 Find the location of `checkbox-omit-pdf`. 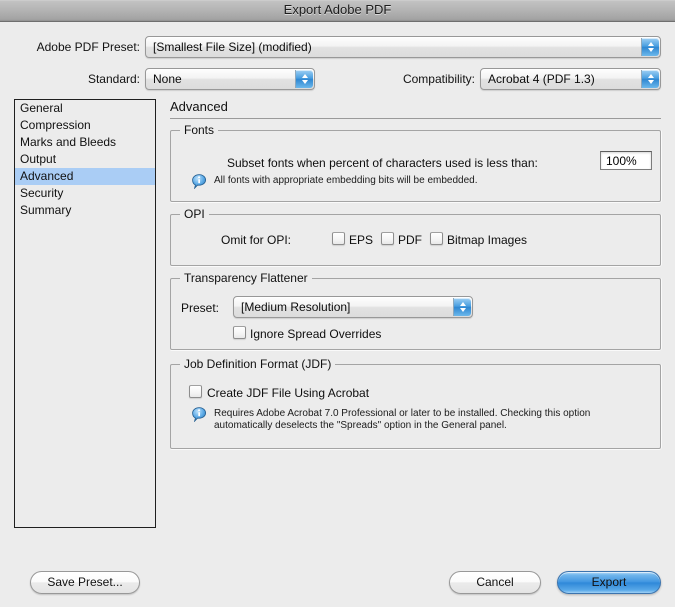

checkbox-omit-pdf is located at coordinates (387, 238).